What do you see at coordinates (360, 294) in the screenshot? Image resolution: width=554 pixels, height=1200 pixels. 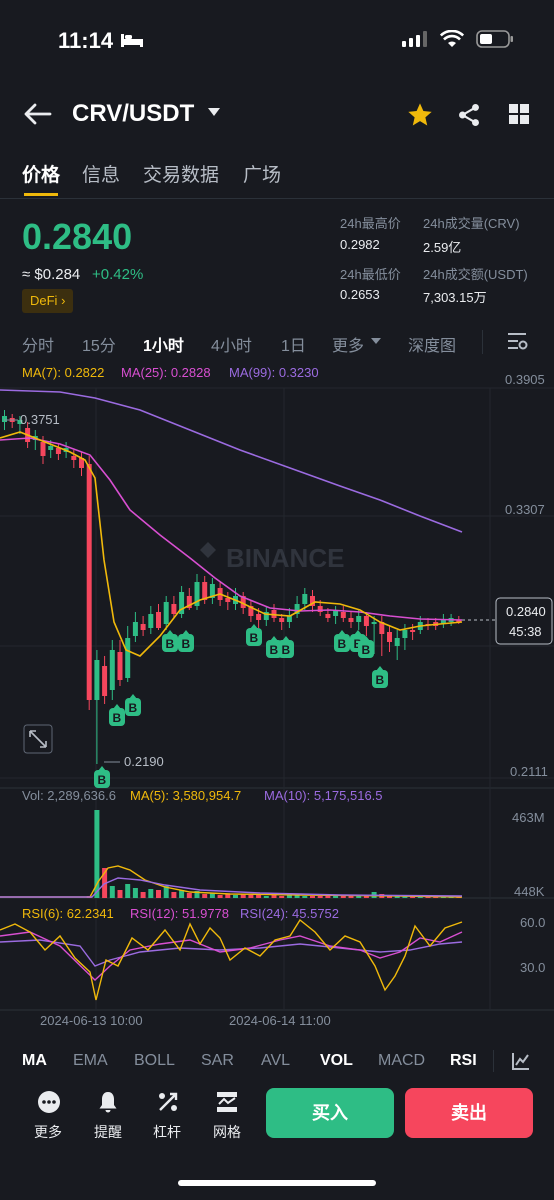 I see `low-value: 0.2653` at bounding box center [360, 294].